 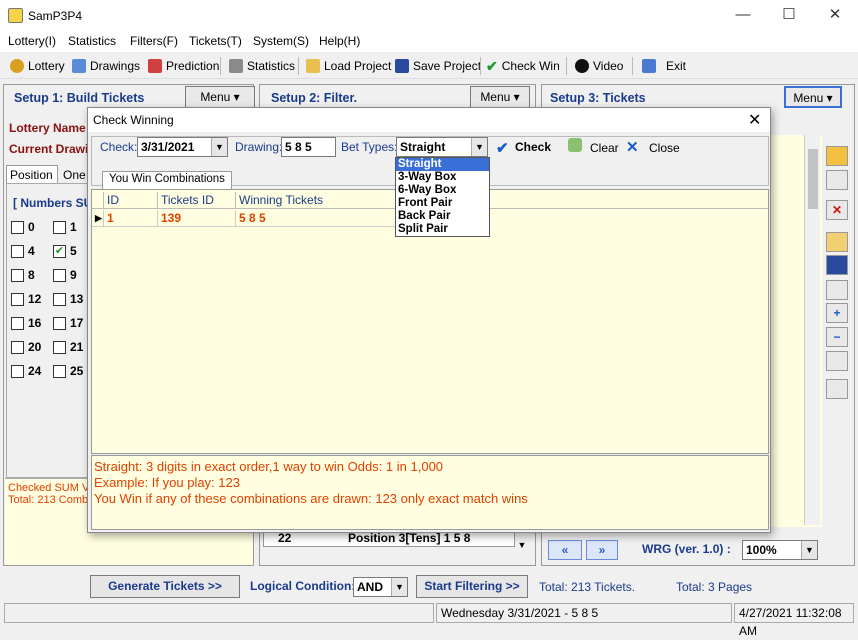 What do you see at coordinates (602, 550) in the screenshot?
I see `next-page-button: »` at bounding box center [602, 550].